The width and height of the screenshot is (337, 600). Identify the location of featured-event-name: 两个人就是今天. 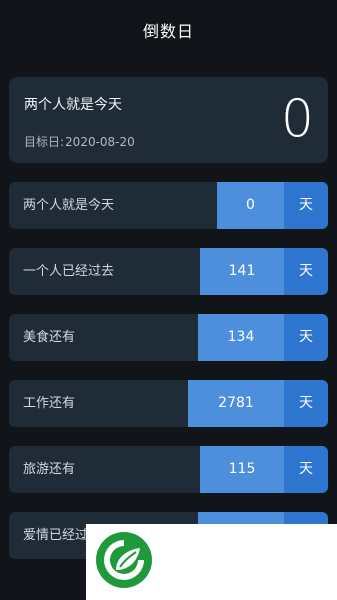
(73, 105).